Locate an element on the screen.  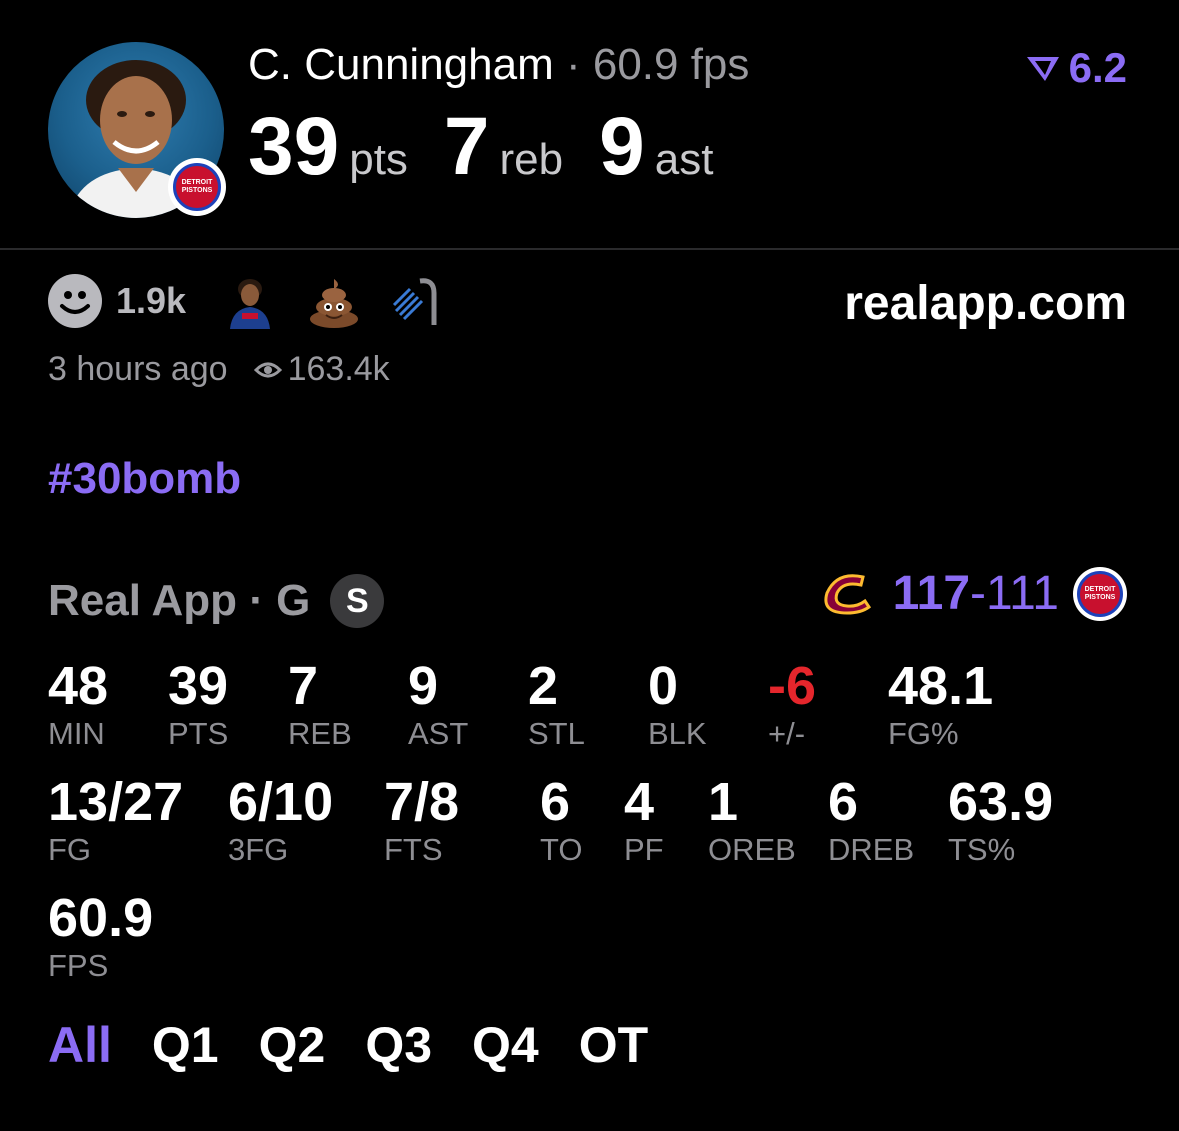
tab-q3: Q3 is located at coordinates (398, 1045).